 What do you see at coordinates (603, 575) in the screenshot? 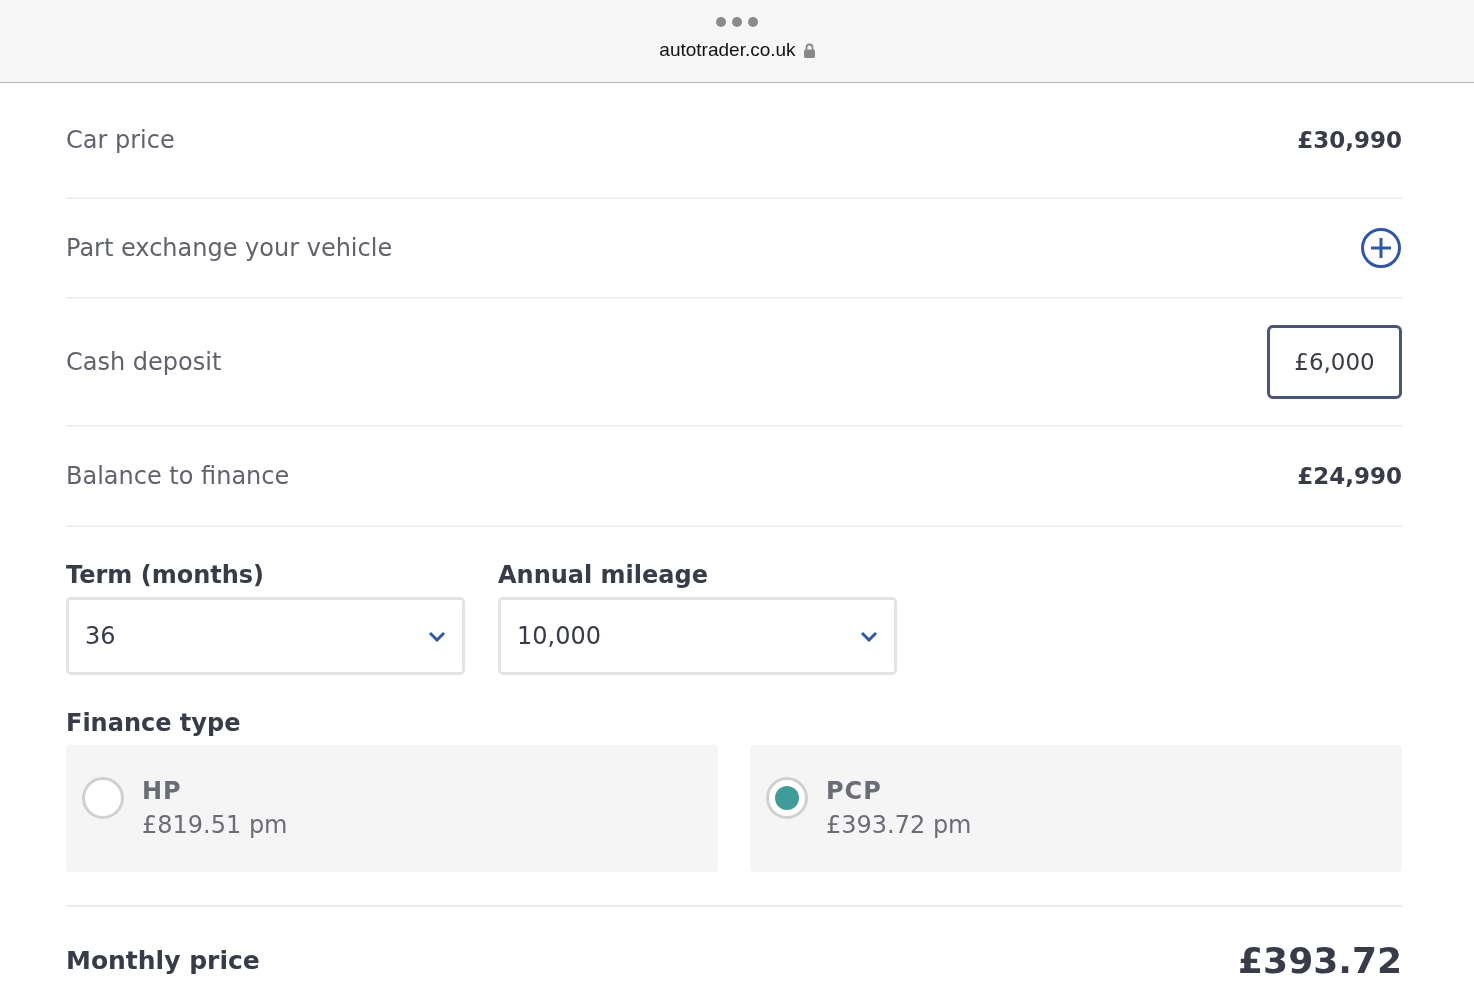
I see `field-label: Annual mileage` at bounding box center [603, 575].